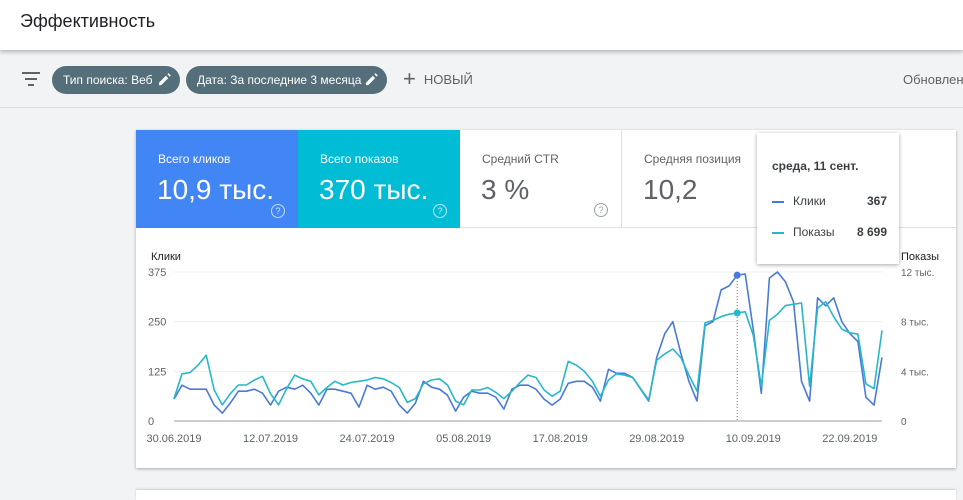  I want to click on x-tick-label: 30.06.2019, so click(173, 439).